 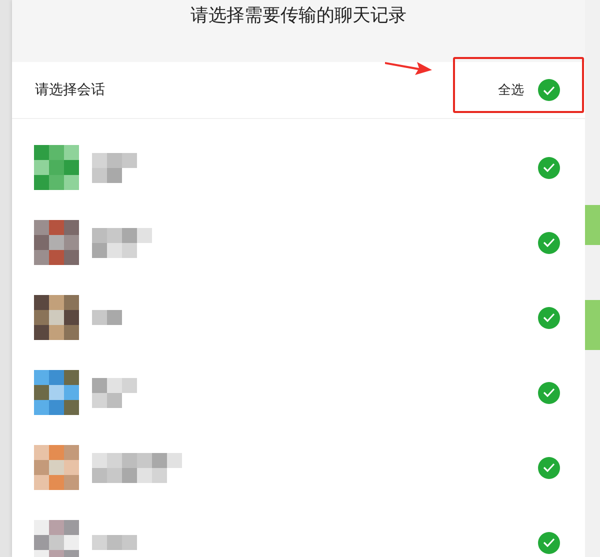 I want to click on section-label: 请选择会话, so click(x=70, y=90).